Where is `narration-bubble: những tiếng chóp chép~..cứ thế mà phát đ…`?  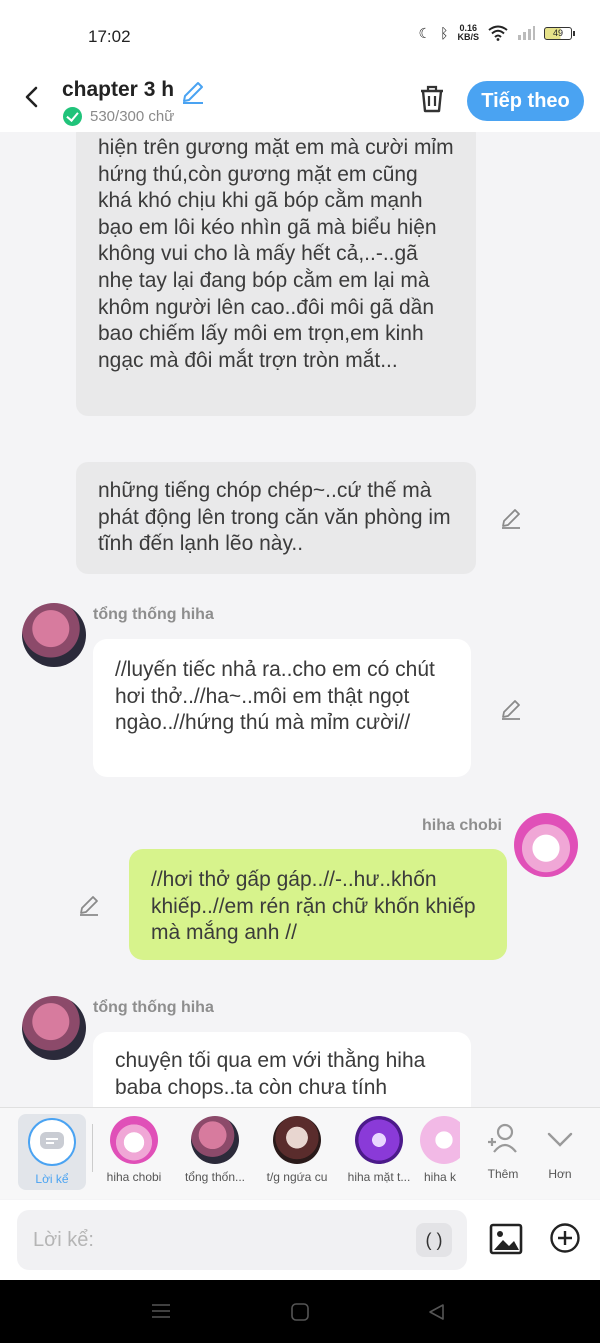 narration-bubble: những tiếng chóp chép~..cứ thế mà phát đ… is located at coordinates (276, 518).